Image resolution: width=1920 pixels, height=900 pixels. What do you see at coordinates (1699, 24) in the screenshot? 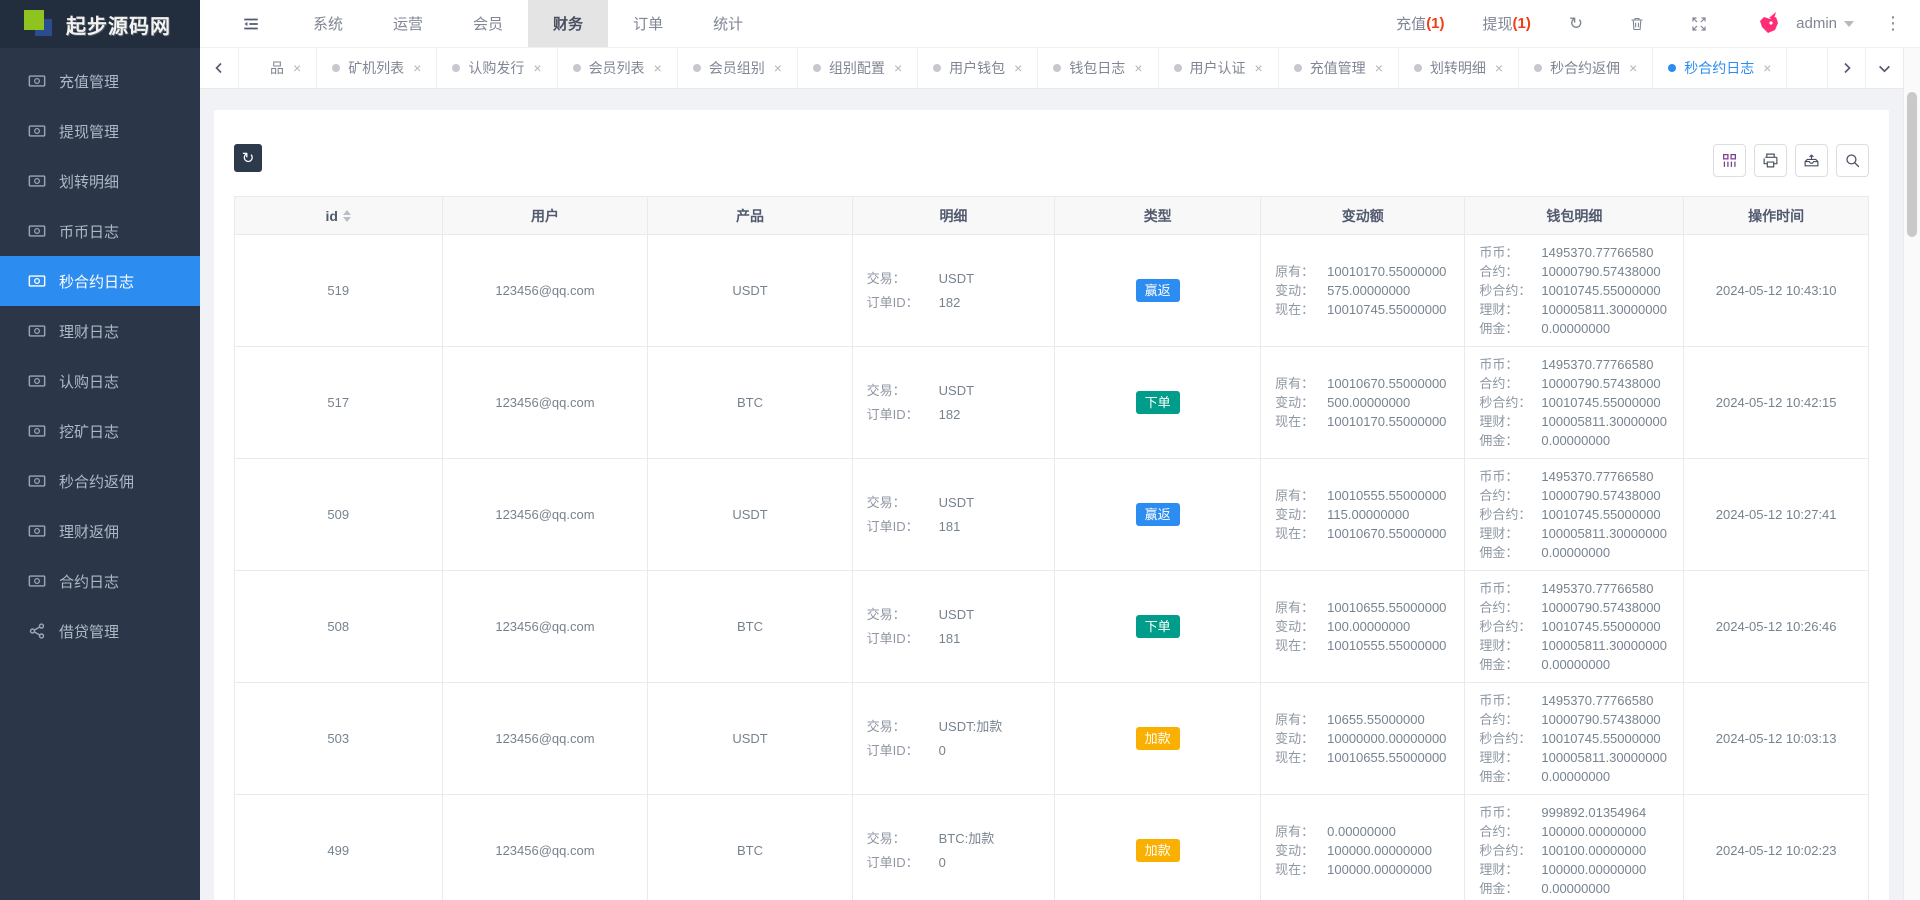
I see `fullscreen-icon` at bounding box center [1699, 24].